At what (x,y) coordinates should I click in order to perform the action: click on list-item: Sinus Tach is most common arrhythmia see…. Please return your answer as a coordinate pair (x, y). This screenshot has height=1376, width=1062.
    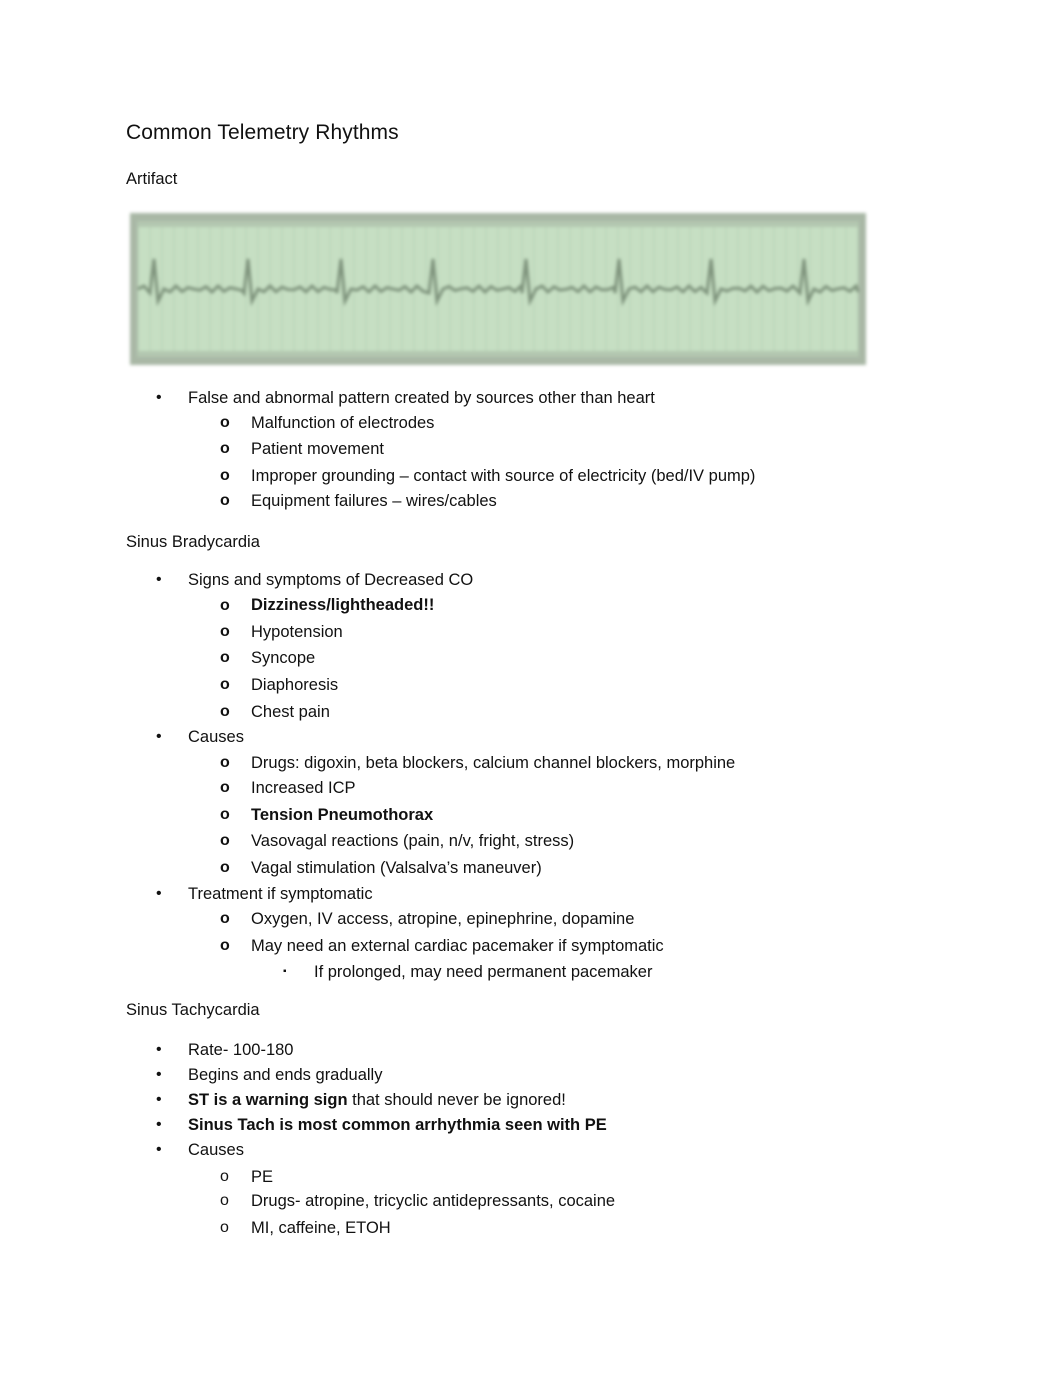
    Looking at the image, I should click on (397, 1125).